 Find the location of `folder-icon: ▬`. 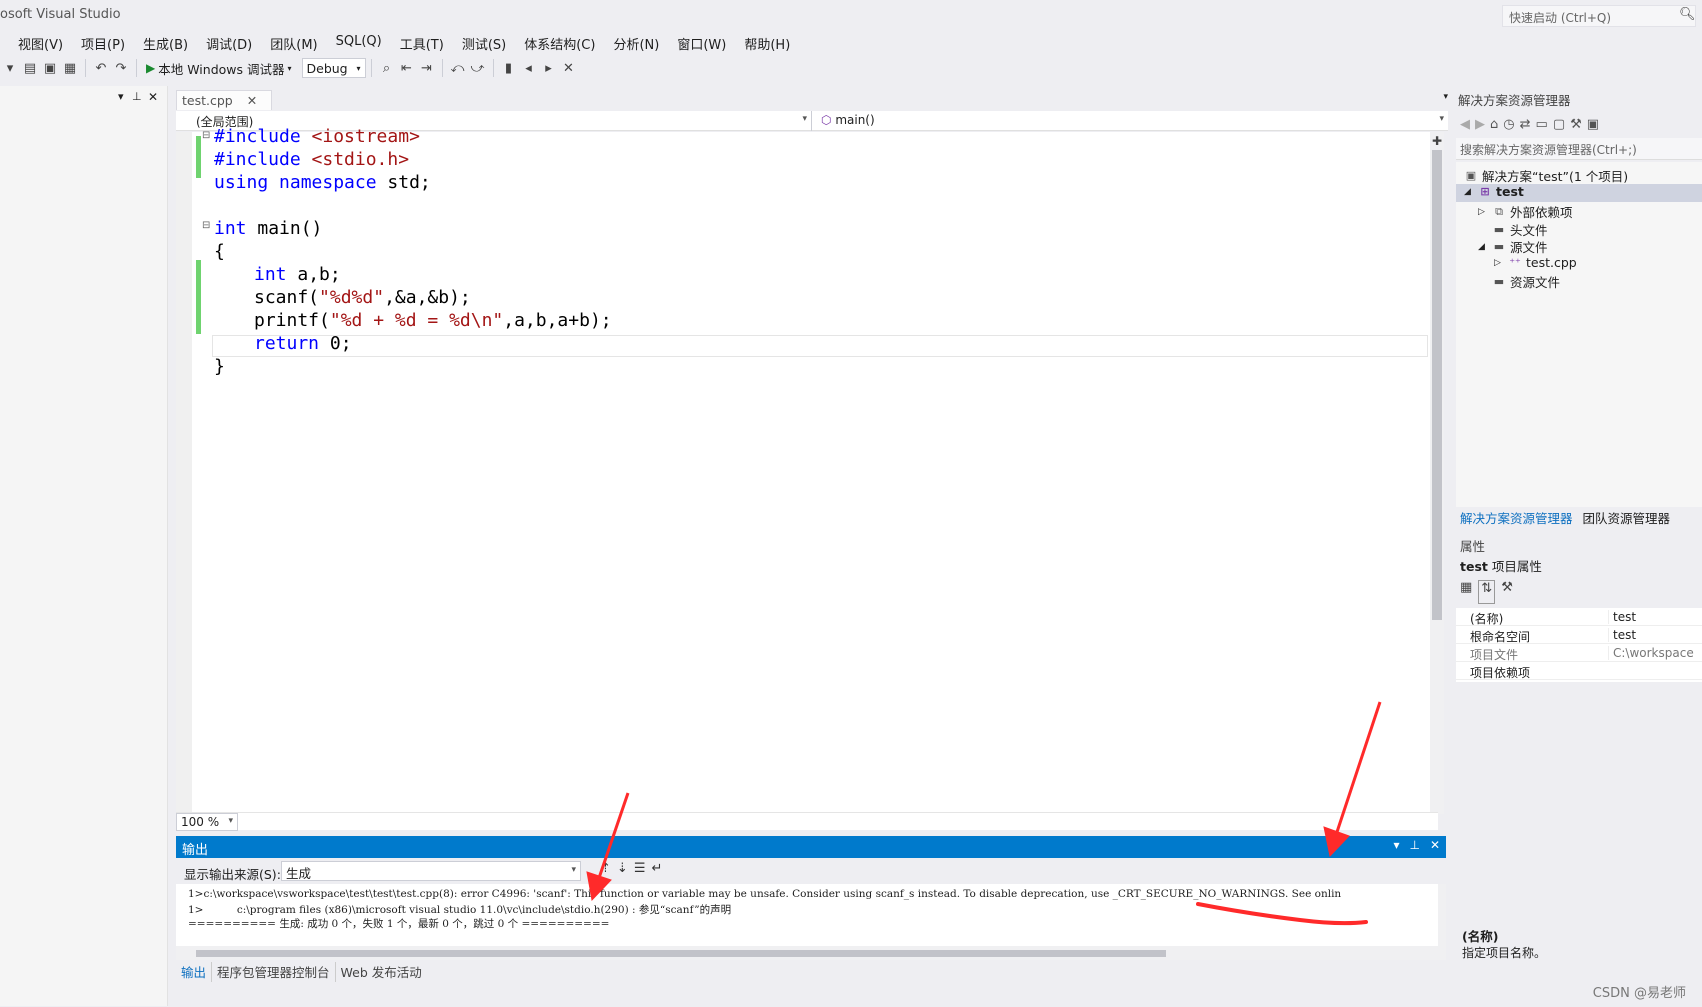

folder-icon: ▬ is located at coordinates (1499, 229).